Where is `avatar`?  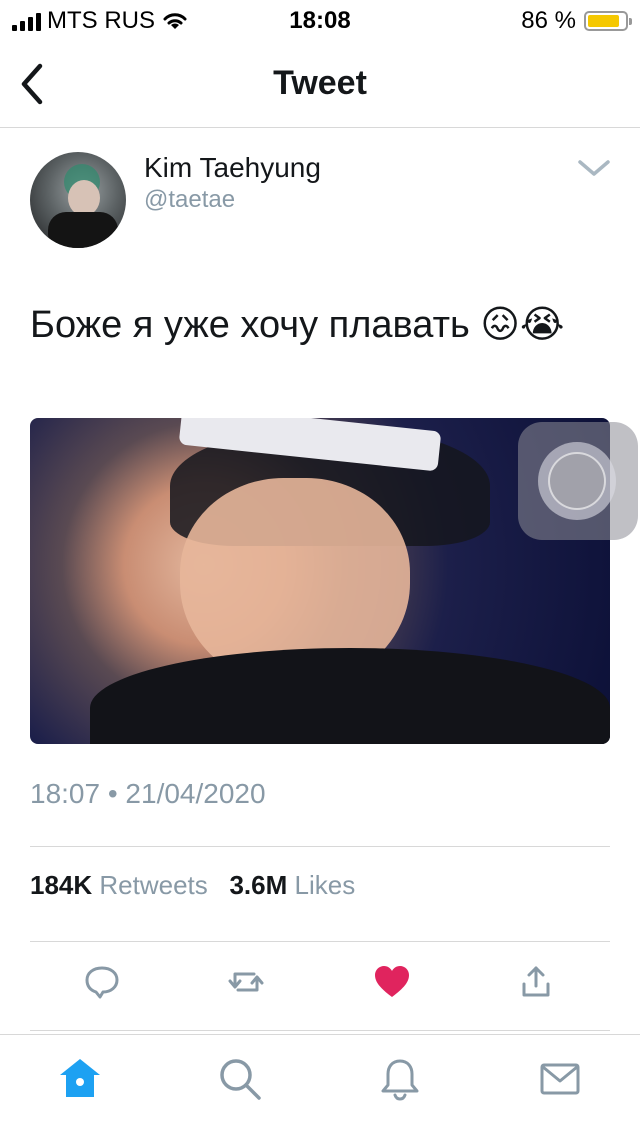
avatar is located at coordinates (78, 200).